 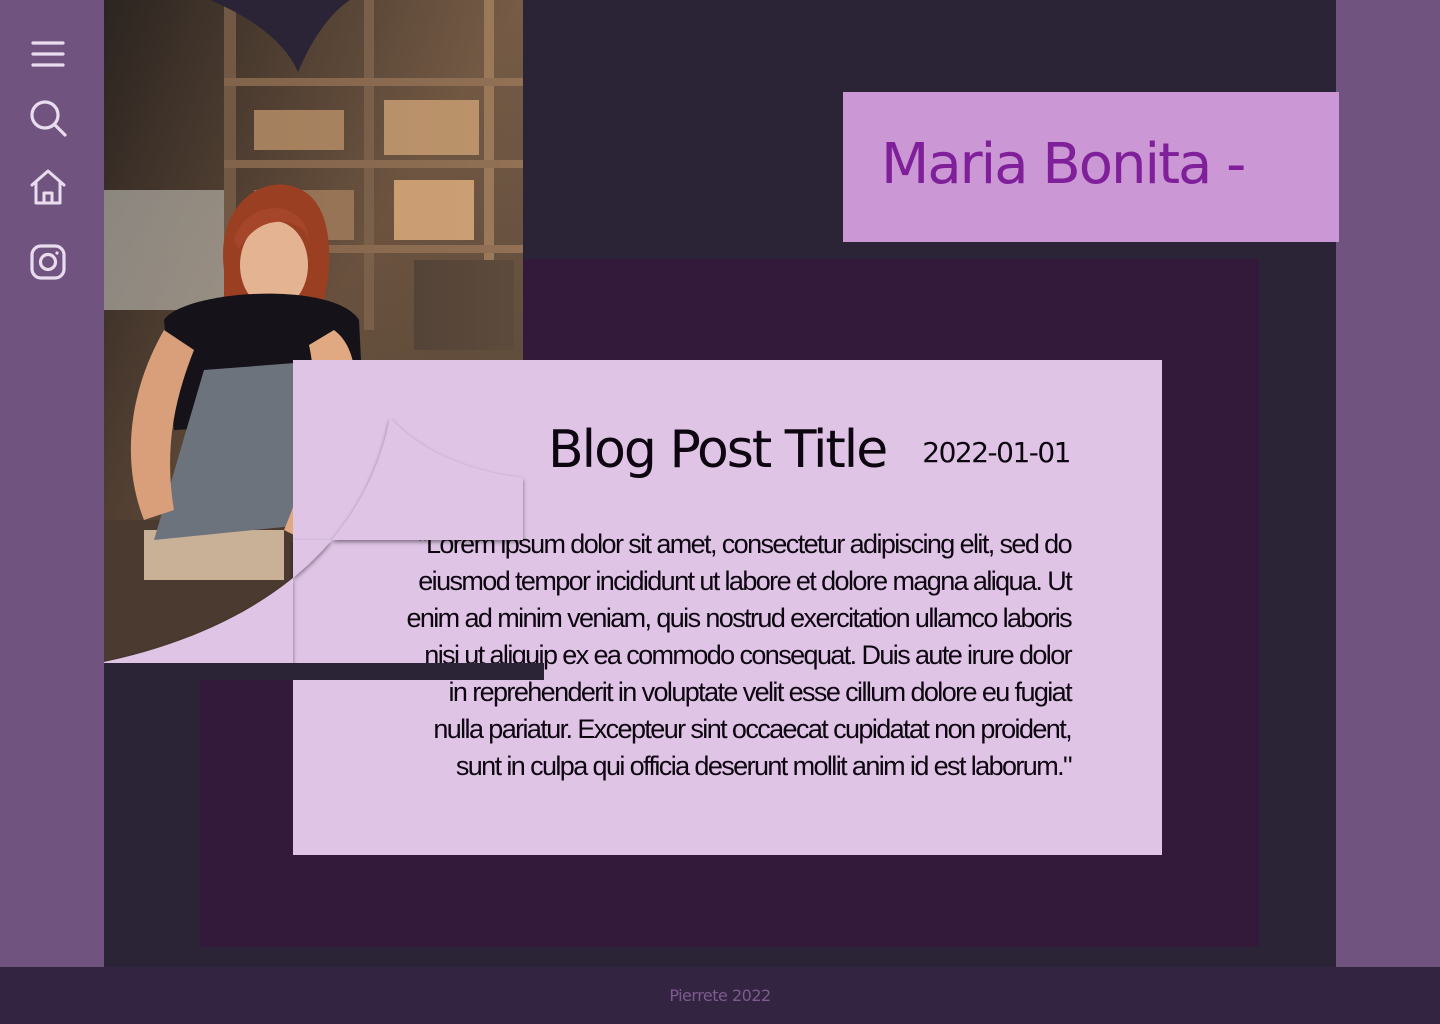 I want to click on footer-text: Pierrete 2022, so click(x=720, y=995).